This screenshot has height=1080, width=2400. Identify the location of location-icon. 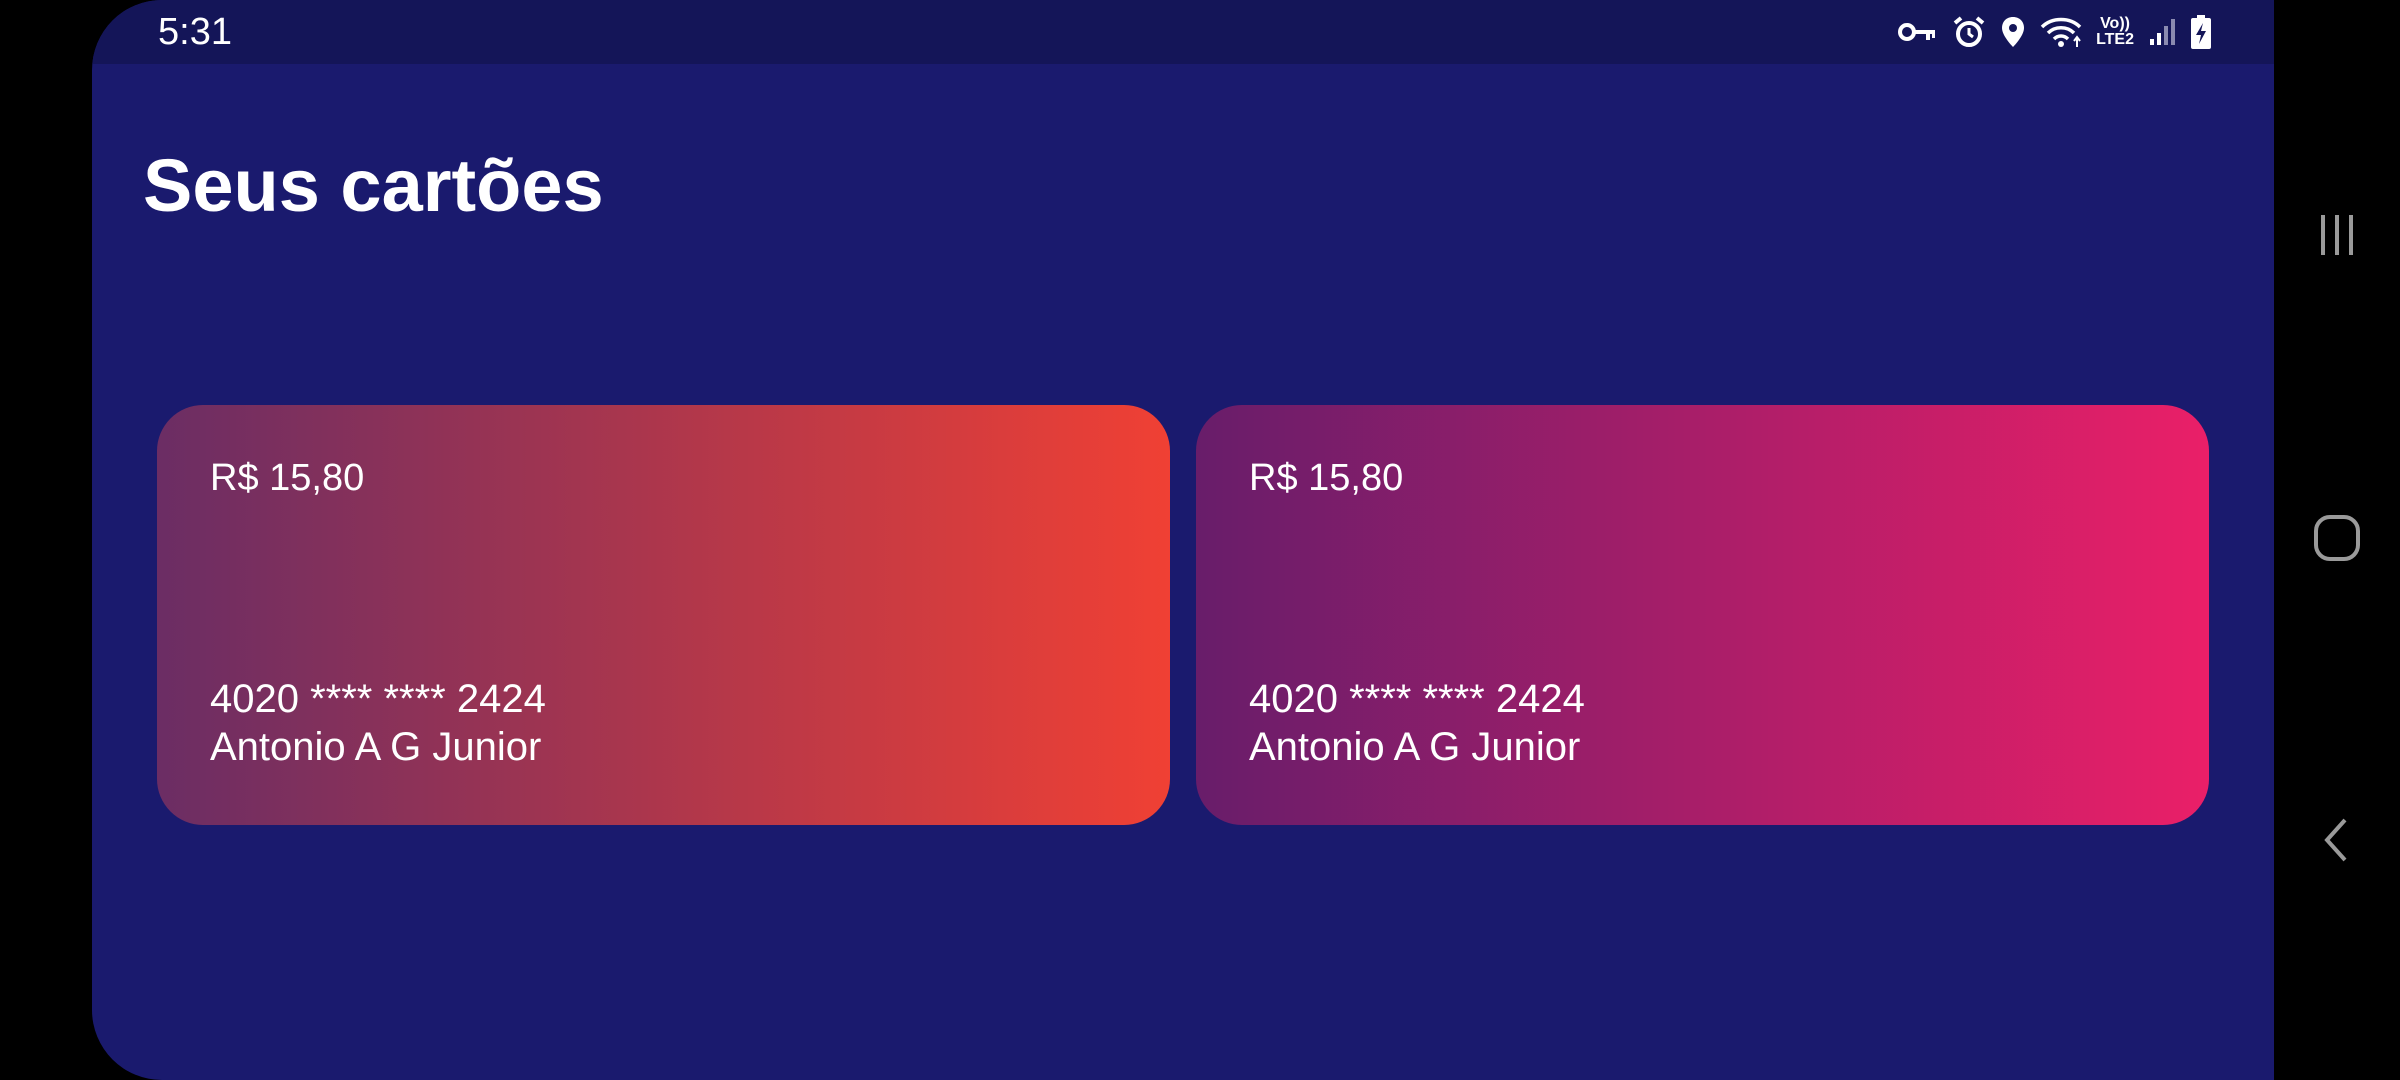
(2013, 32).